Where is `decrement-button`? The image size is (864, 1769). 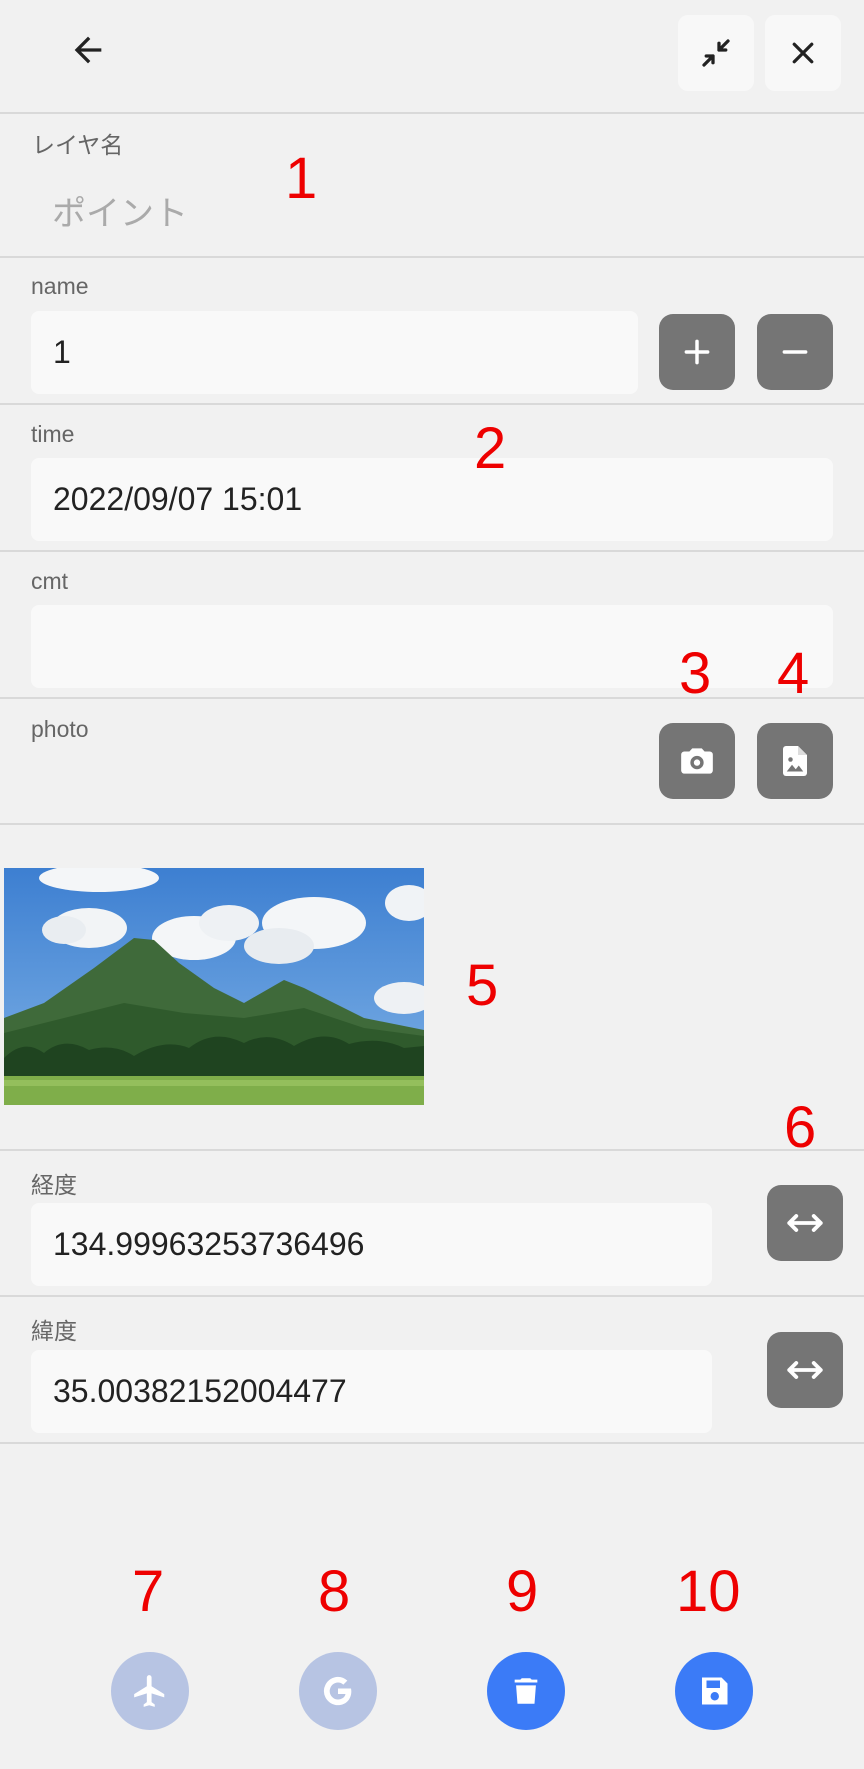
decrement-button is located at coordinates (795, 352).